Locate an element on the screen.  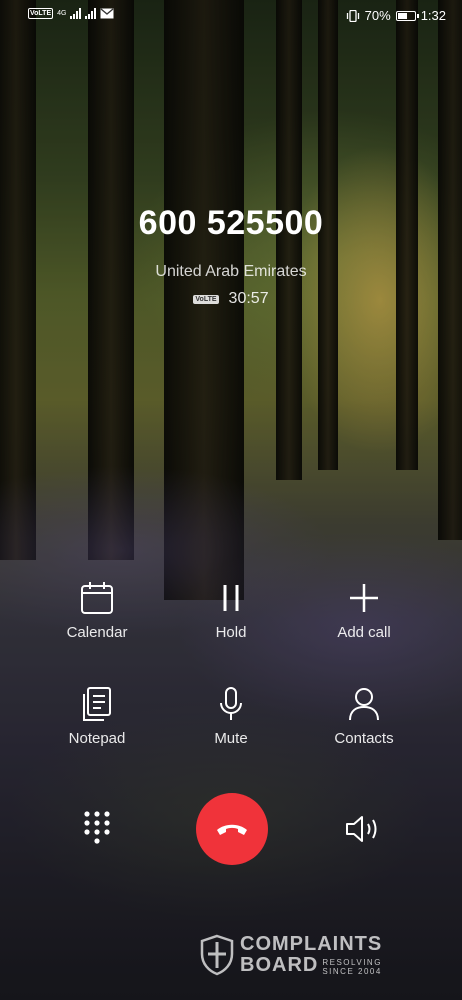
speaker-icon is located at coordinates (361, 829).